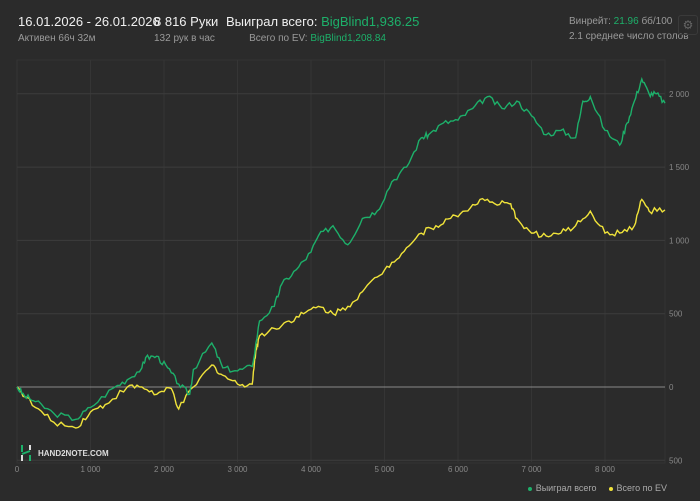 This screenshot has height=501, width=700. What do you see at coordinates (671, 387) in the screenshot?
I see `y-tick-label: 0` at bounding box center [671, 387].